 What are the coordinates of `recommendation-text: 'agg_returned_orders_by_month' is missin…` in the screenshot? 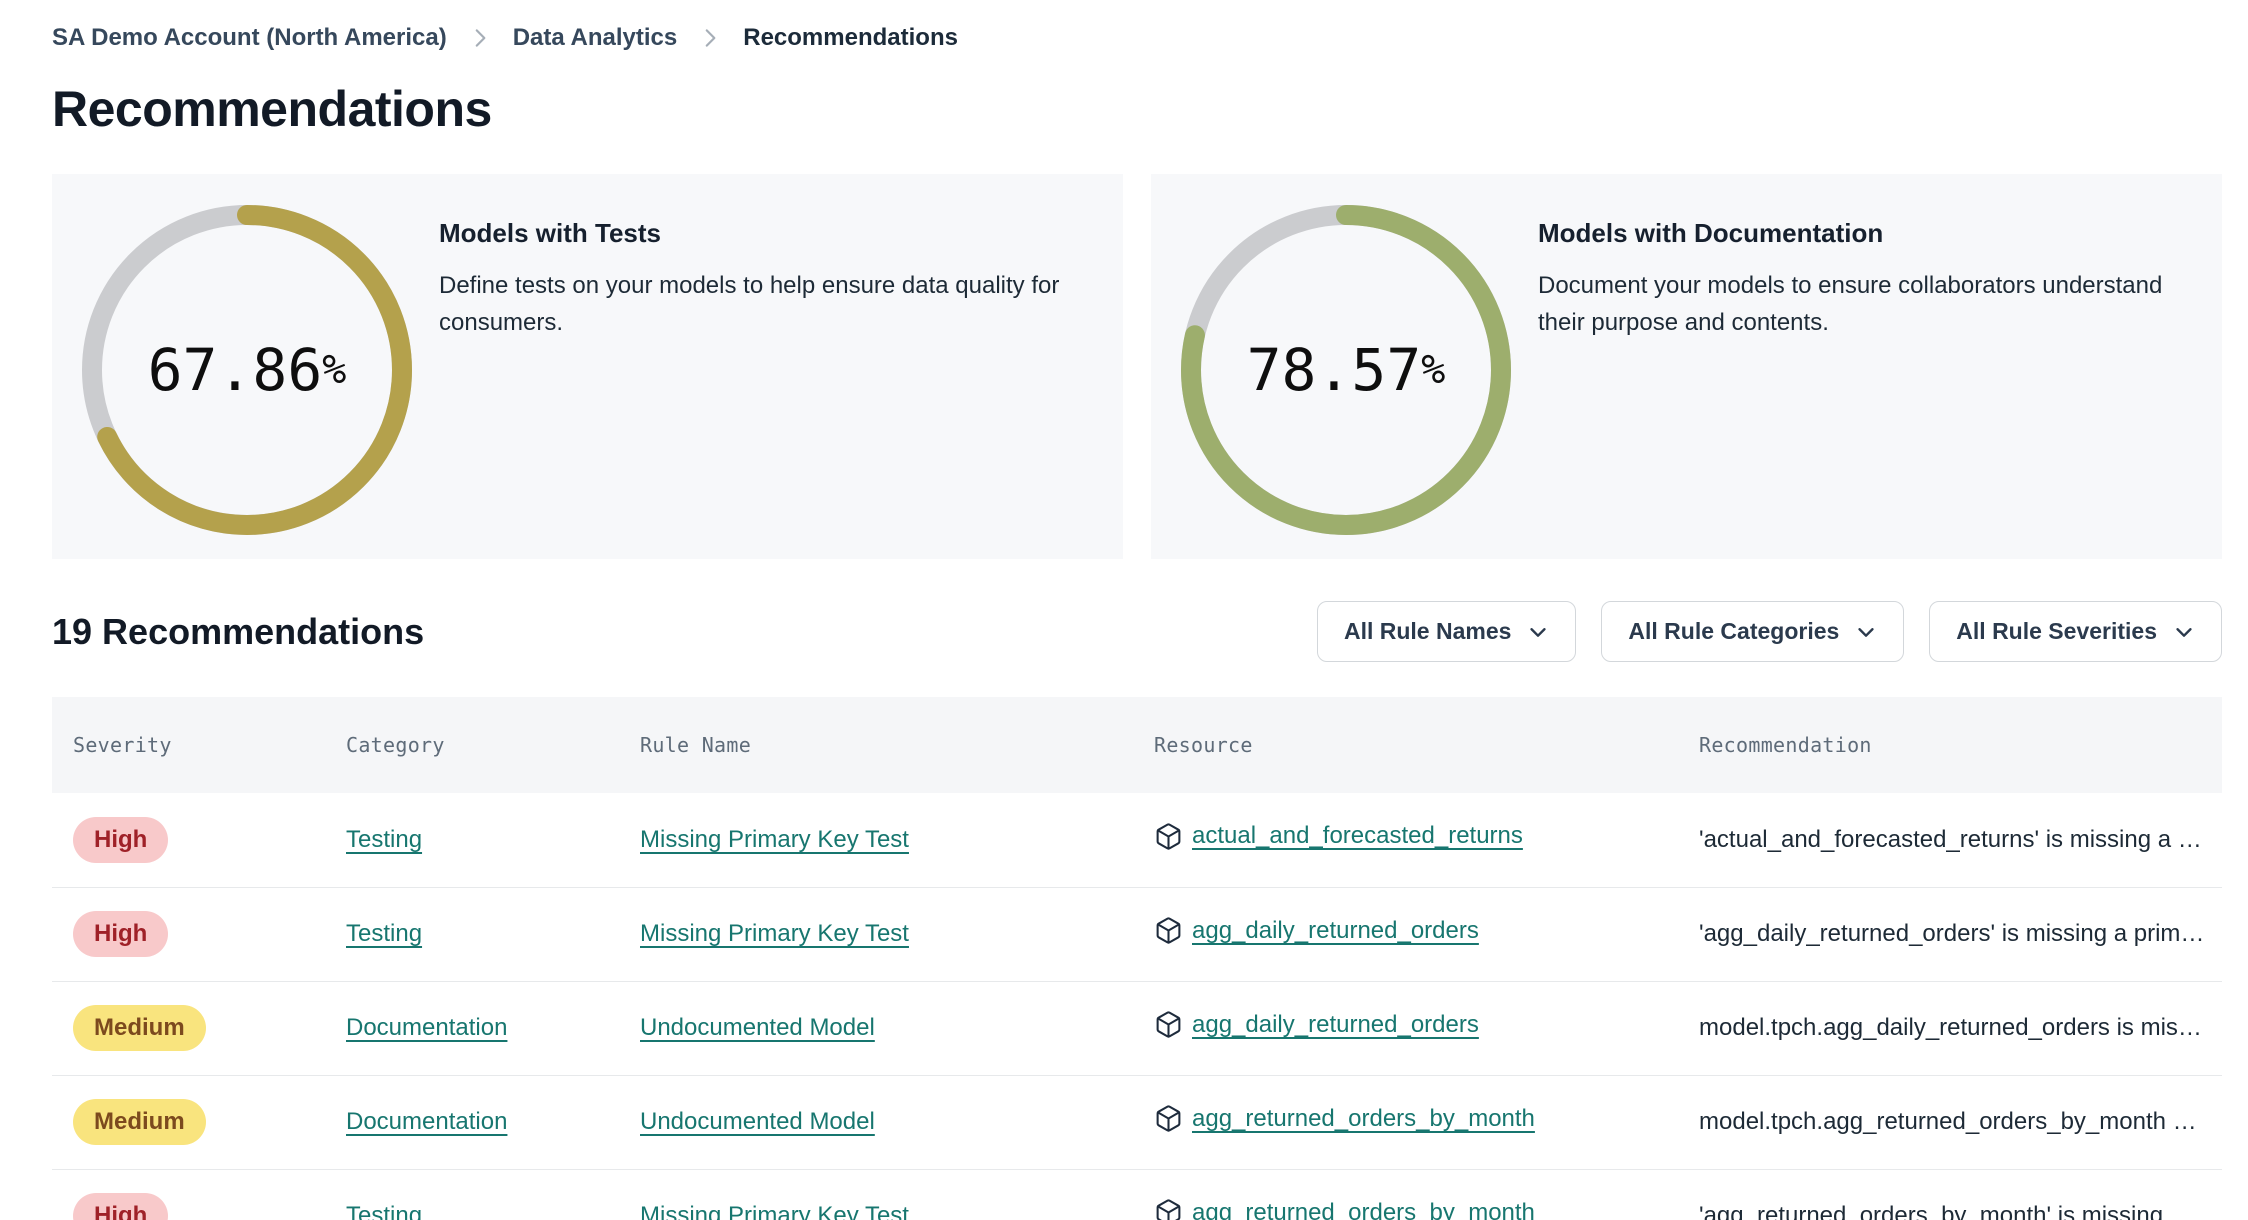 It's located at (1946, 1211).